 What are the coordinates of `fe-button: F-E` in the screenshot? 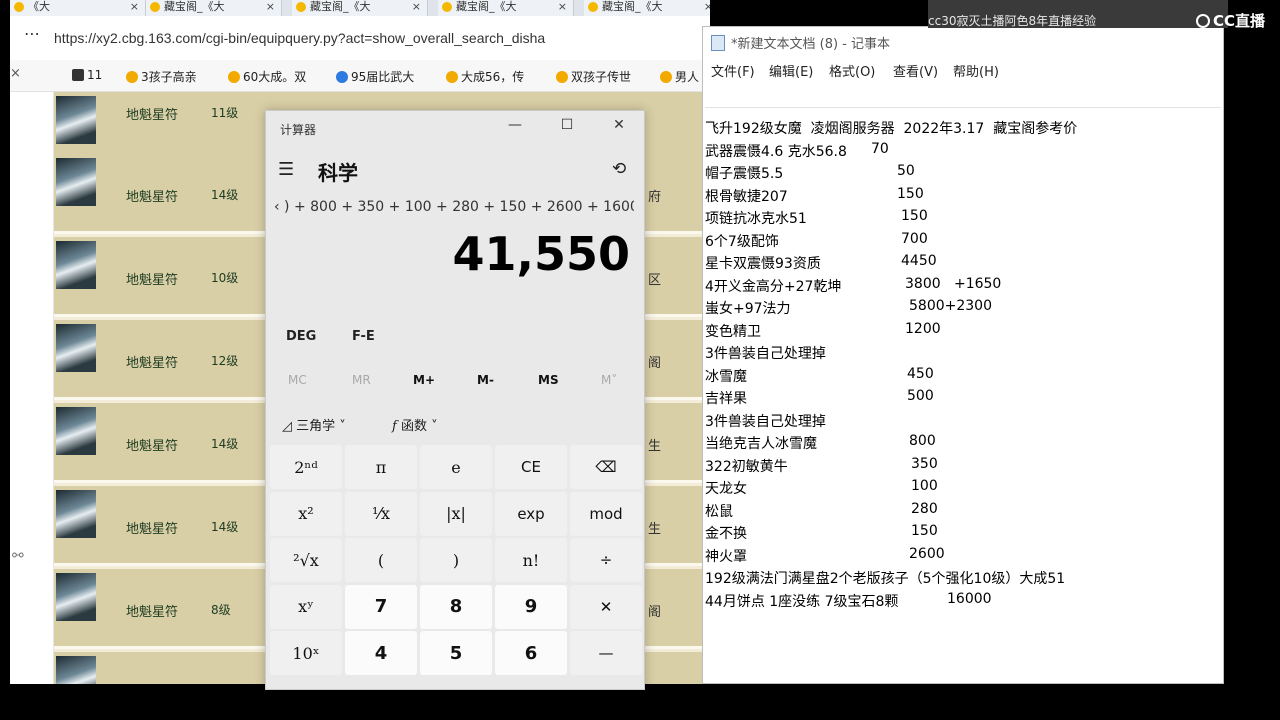 It's located at (363, 336).